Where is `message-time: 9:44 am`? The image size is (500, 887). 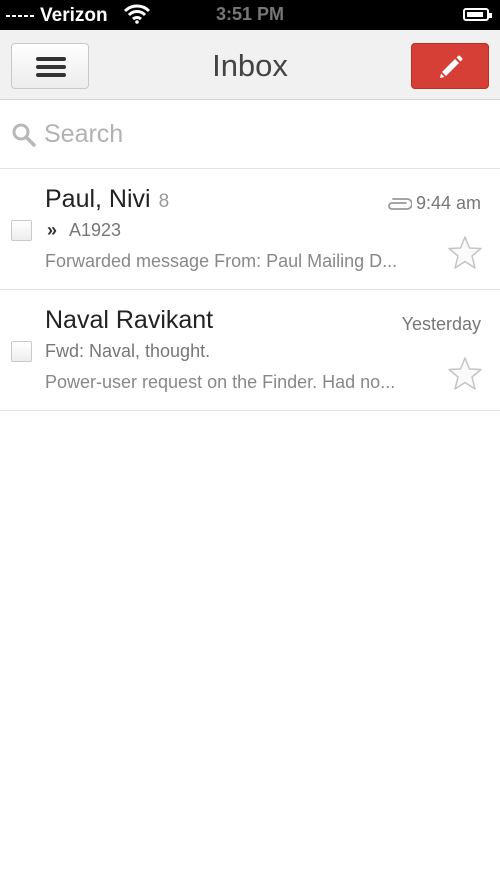 message-time: 9:44 am is located at coordinates (448, 203).